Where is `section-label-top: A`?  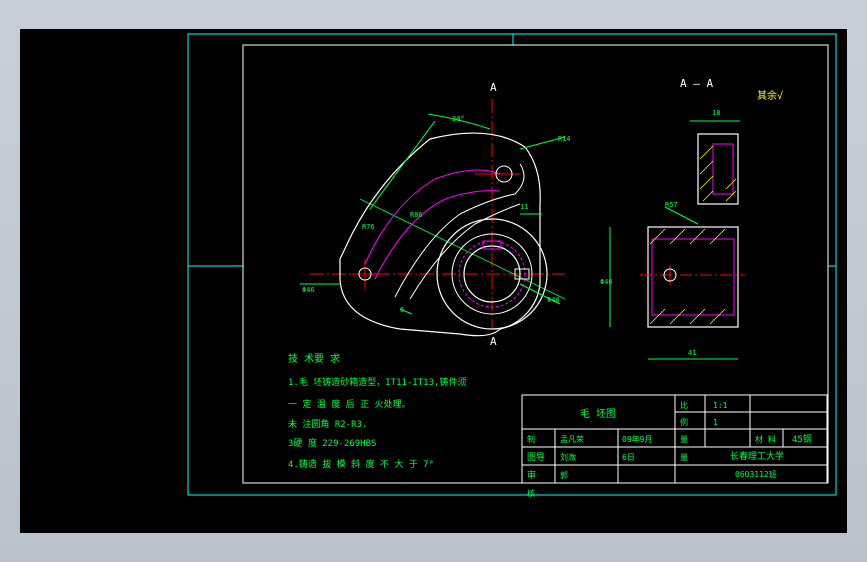
section-label-top: A is located at coordinates (493, 87).